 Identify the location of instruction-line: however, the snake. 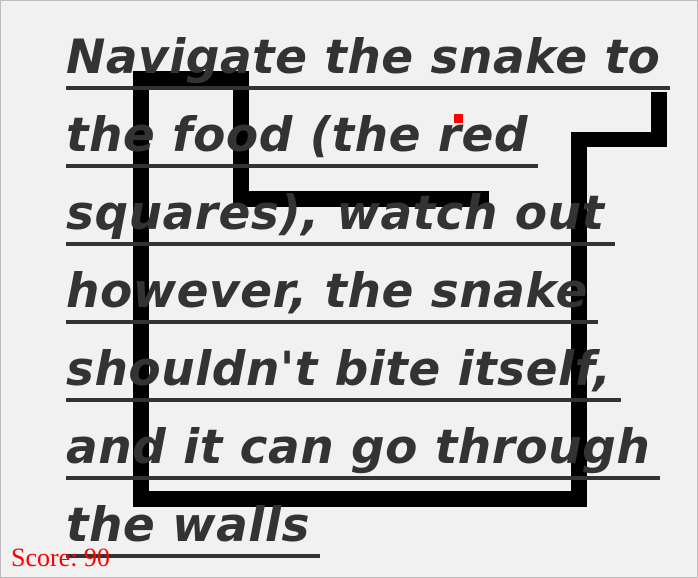
(368, 292).